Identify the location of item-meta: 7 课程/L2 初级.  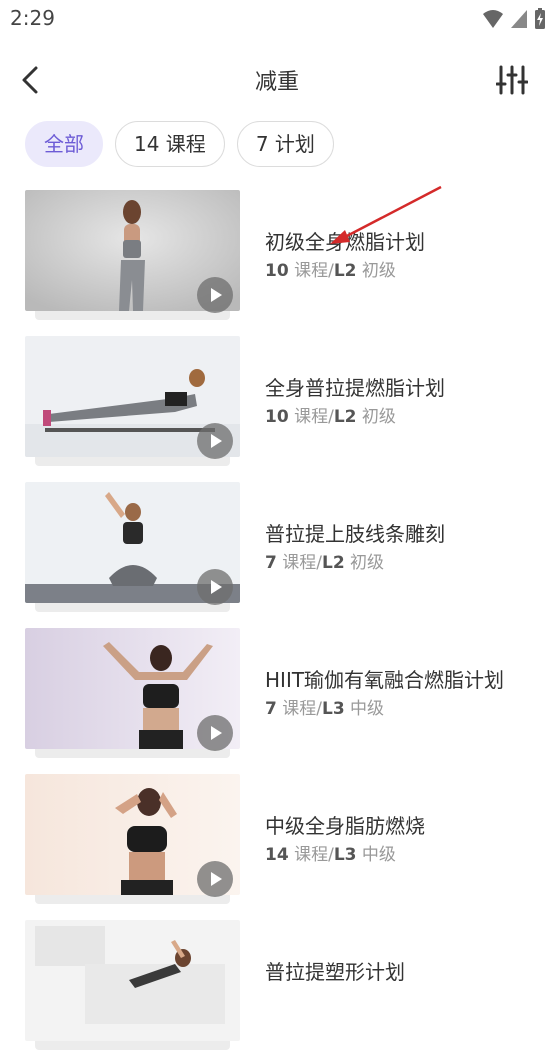
(324, 560).